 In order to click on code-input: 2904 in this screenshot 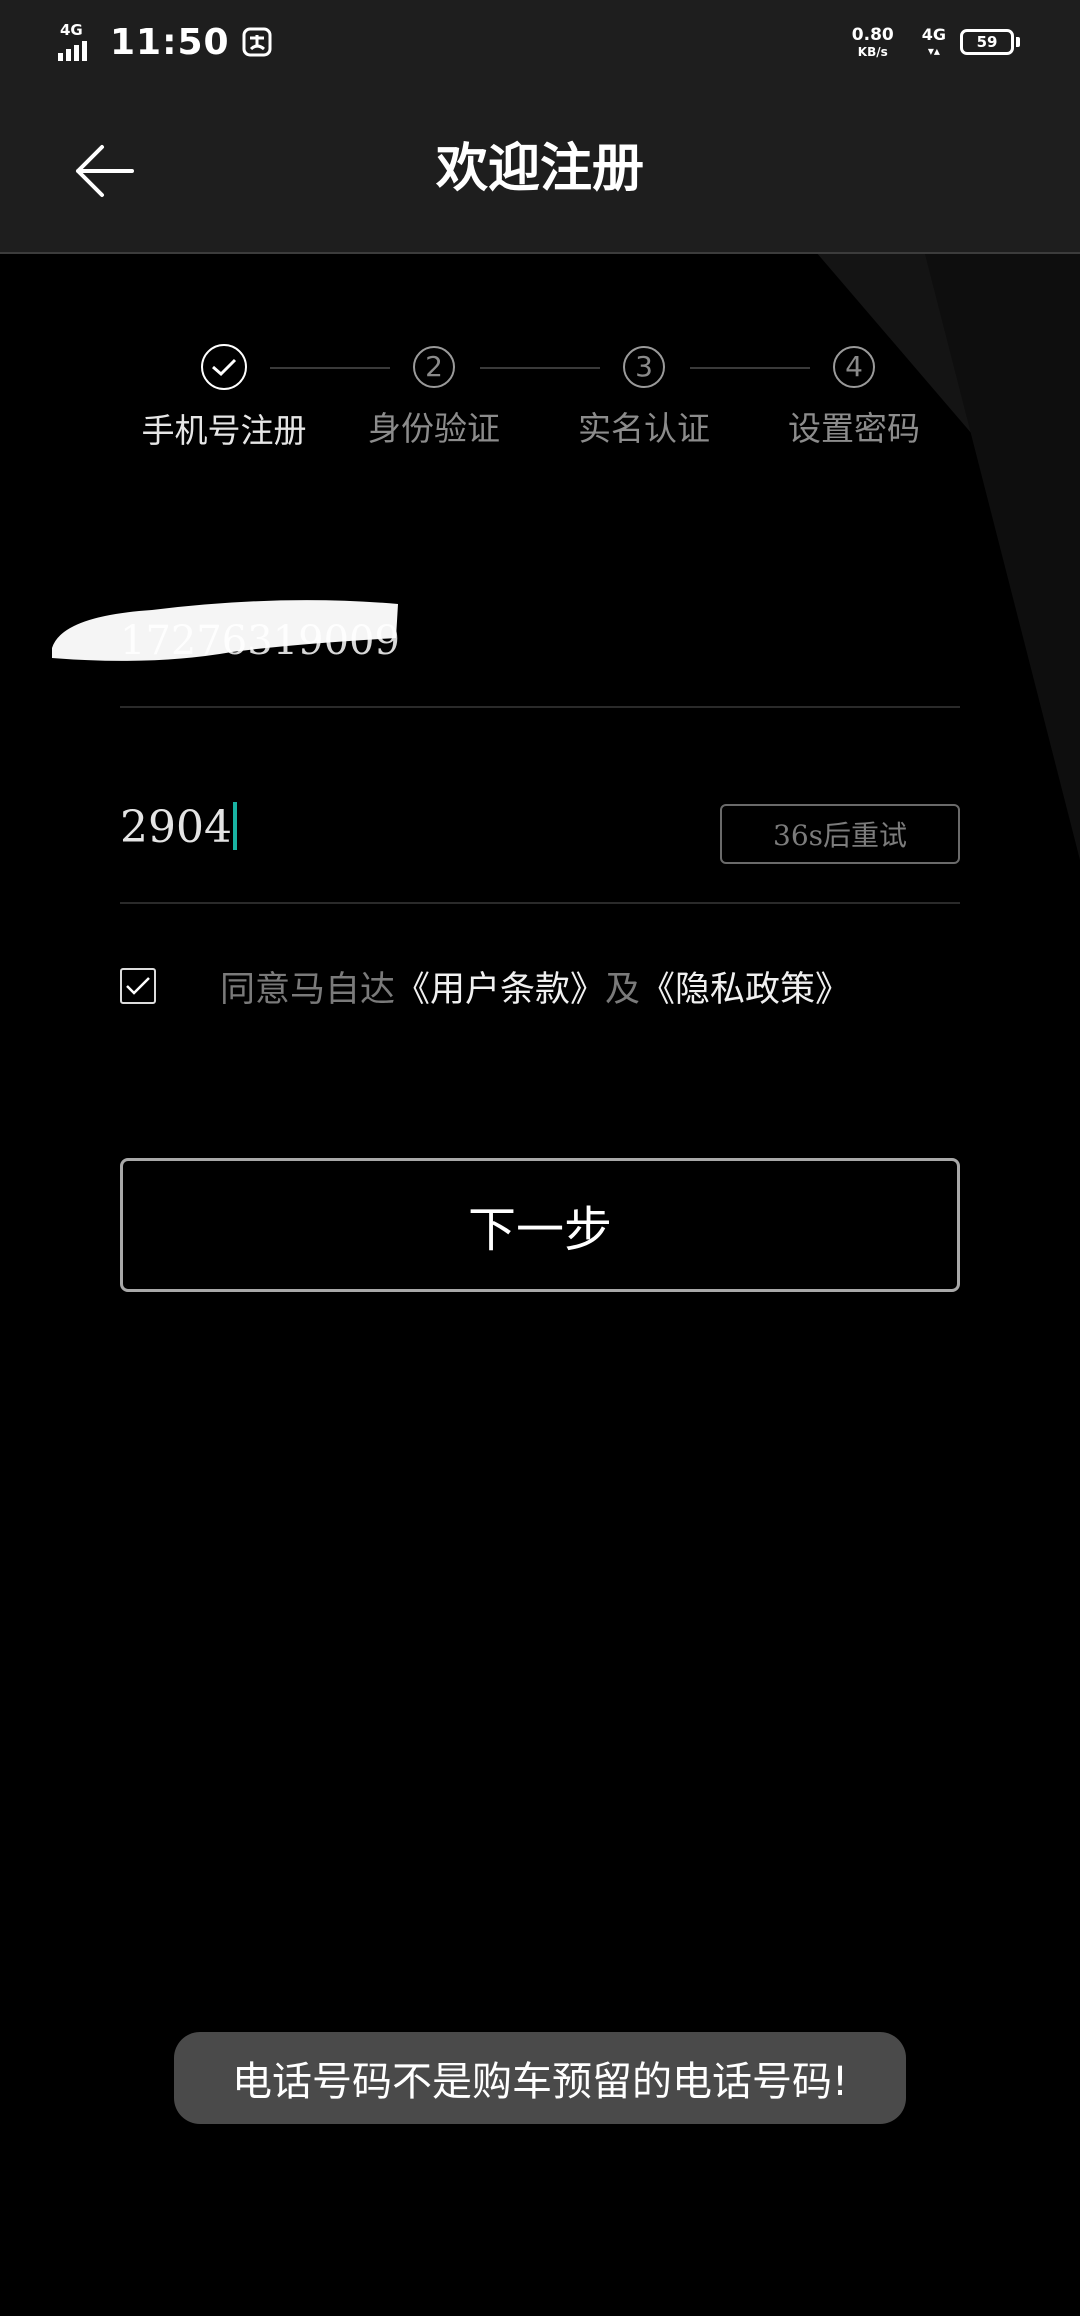, I will do `click(178, 827)`.